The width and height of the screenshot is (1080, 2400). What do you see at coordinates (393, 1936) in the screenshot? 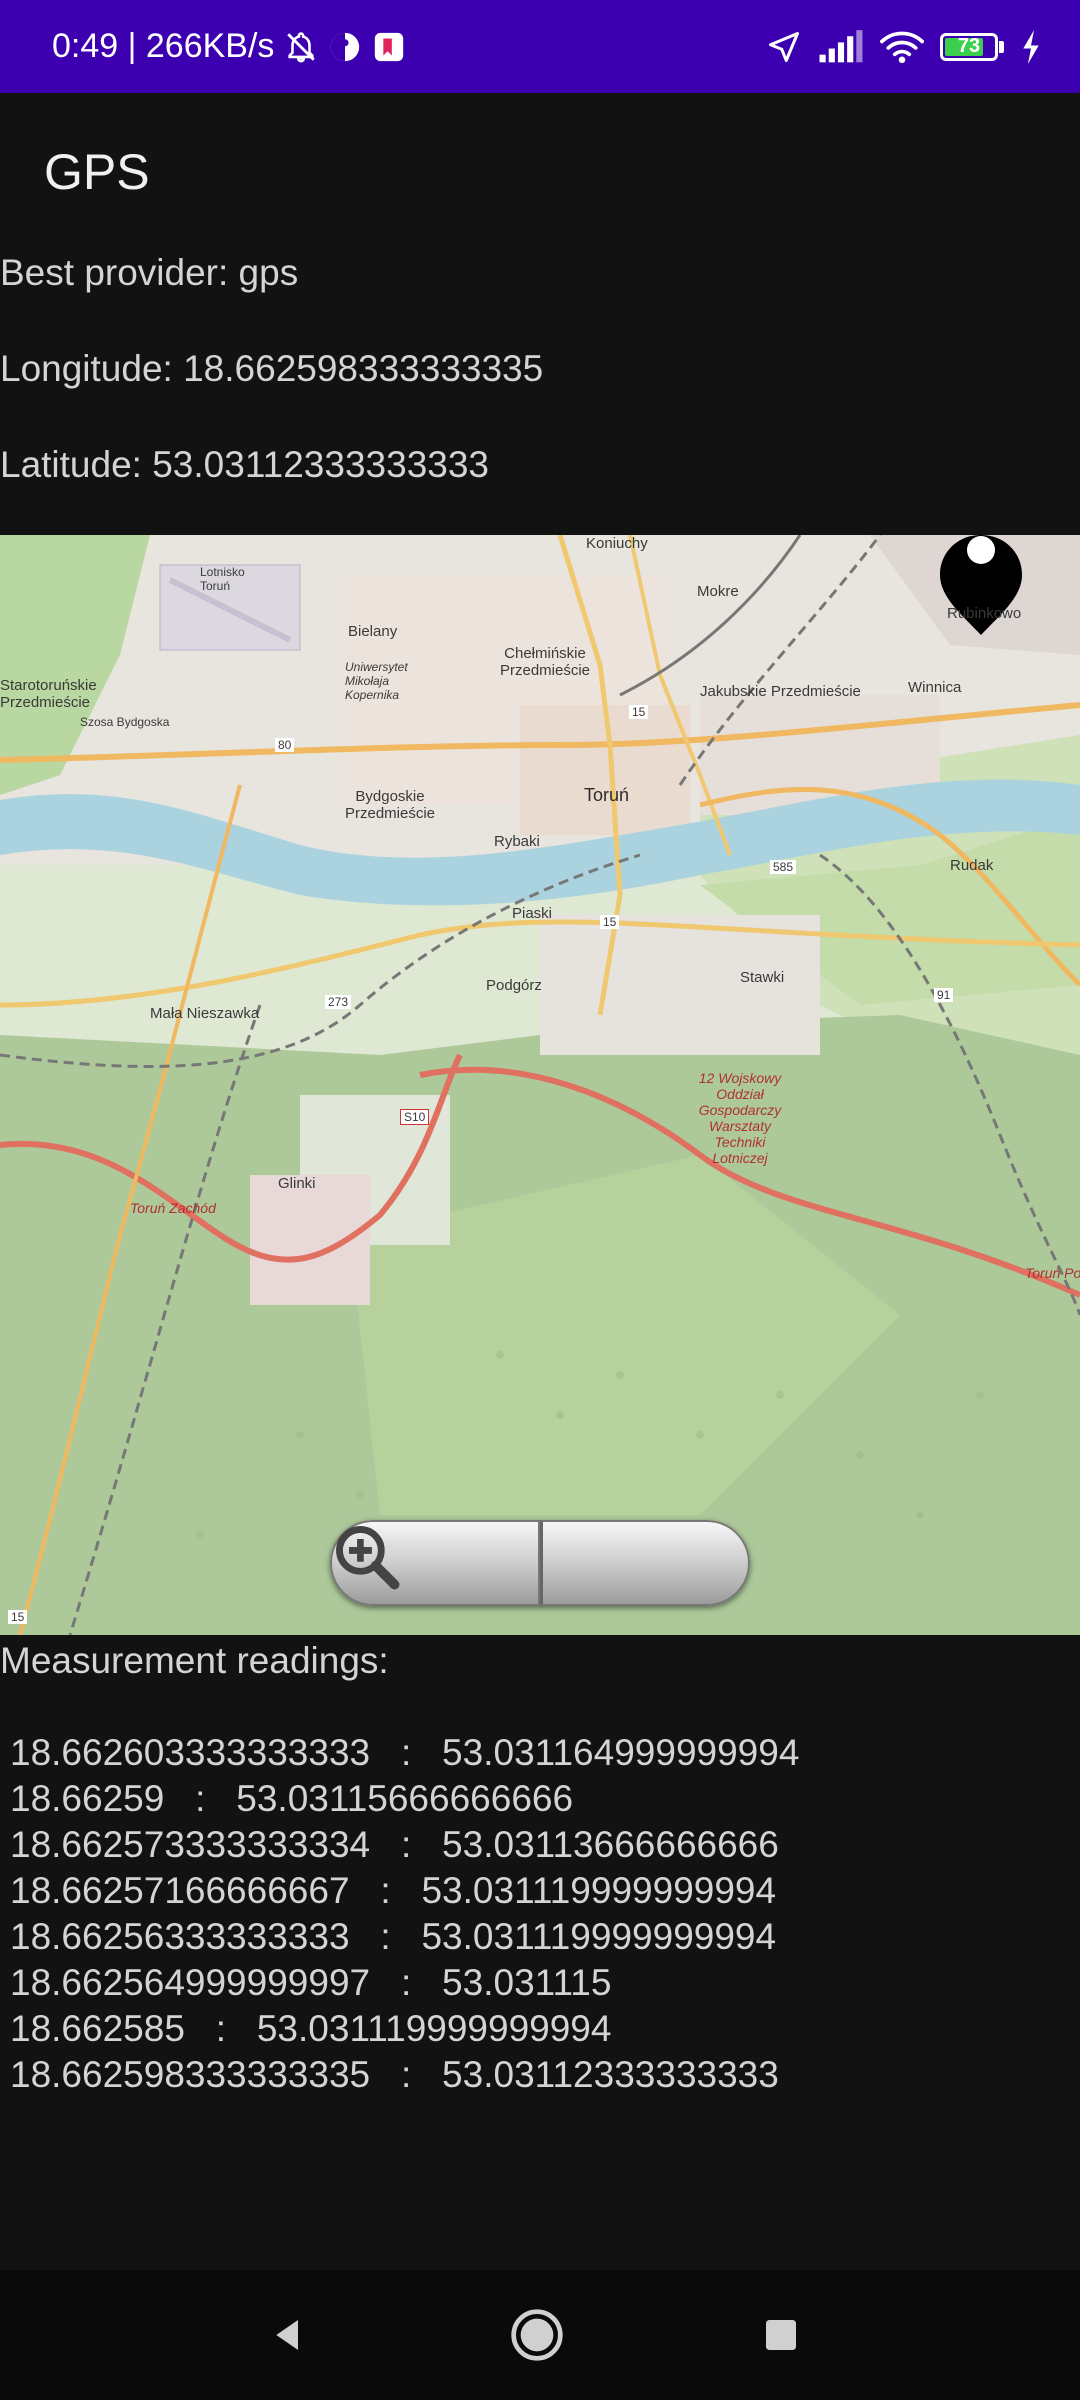
I see `reading-row: 18.66256333333333 : 53.031119999999994` at bounding box center [393, 1936].